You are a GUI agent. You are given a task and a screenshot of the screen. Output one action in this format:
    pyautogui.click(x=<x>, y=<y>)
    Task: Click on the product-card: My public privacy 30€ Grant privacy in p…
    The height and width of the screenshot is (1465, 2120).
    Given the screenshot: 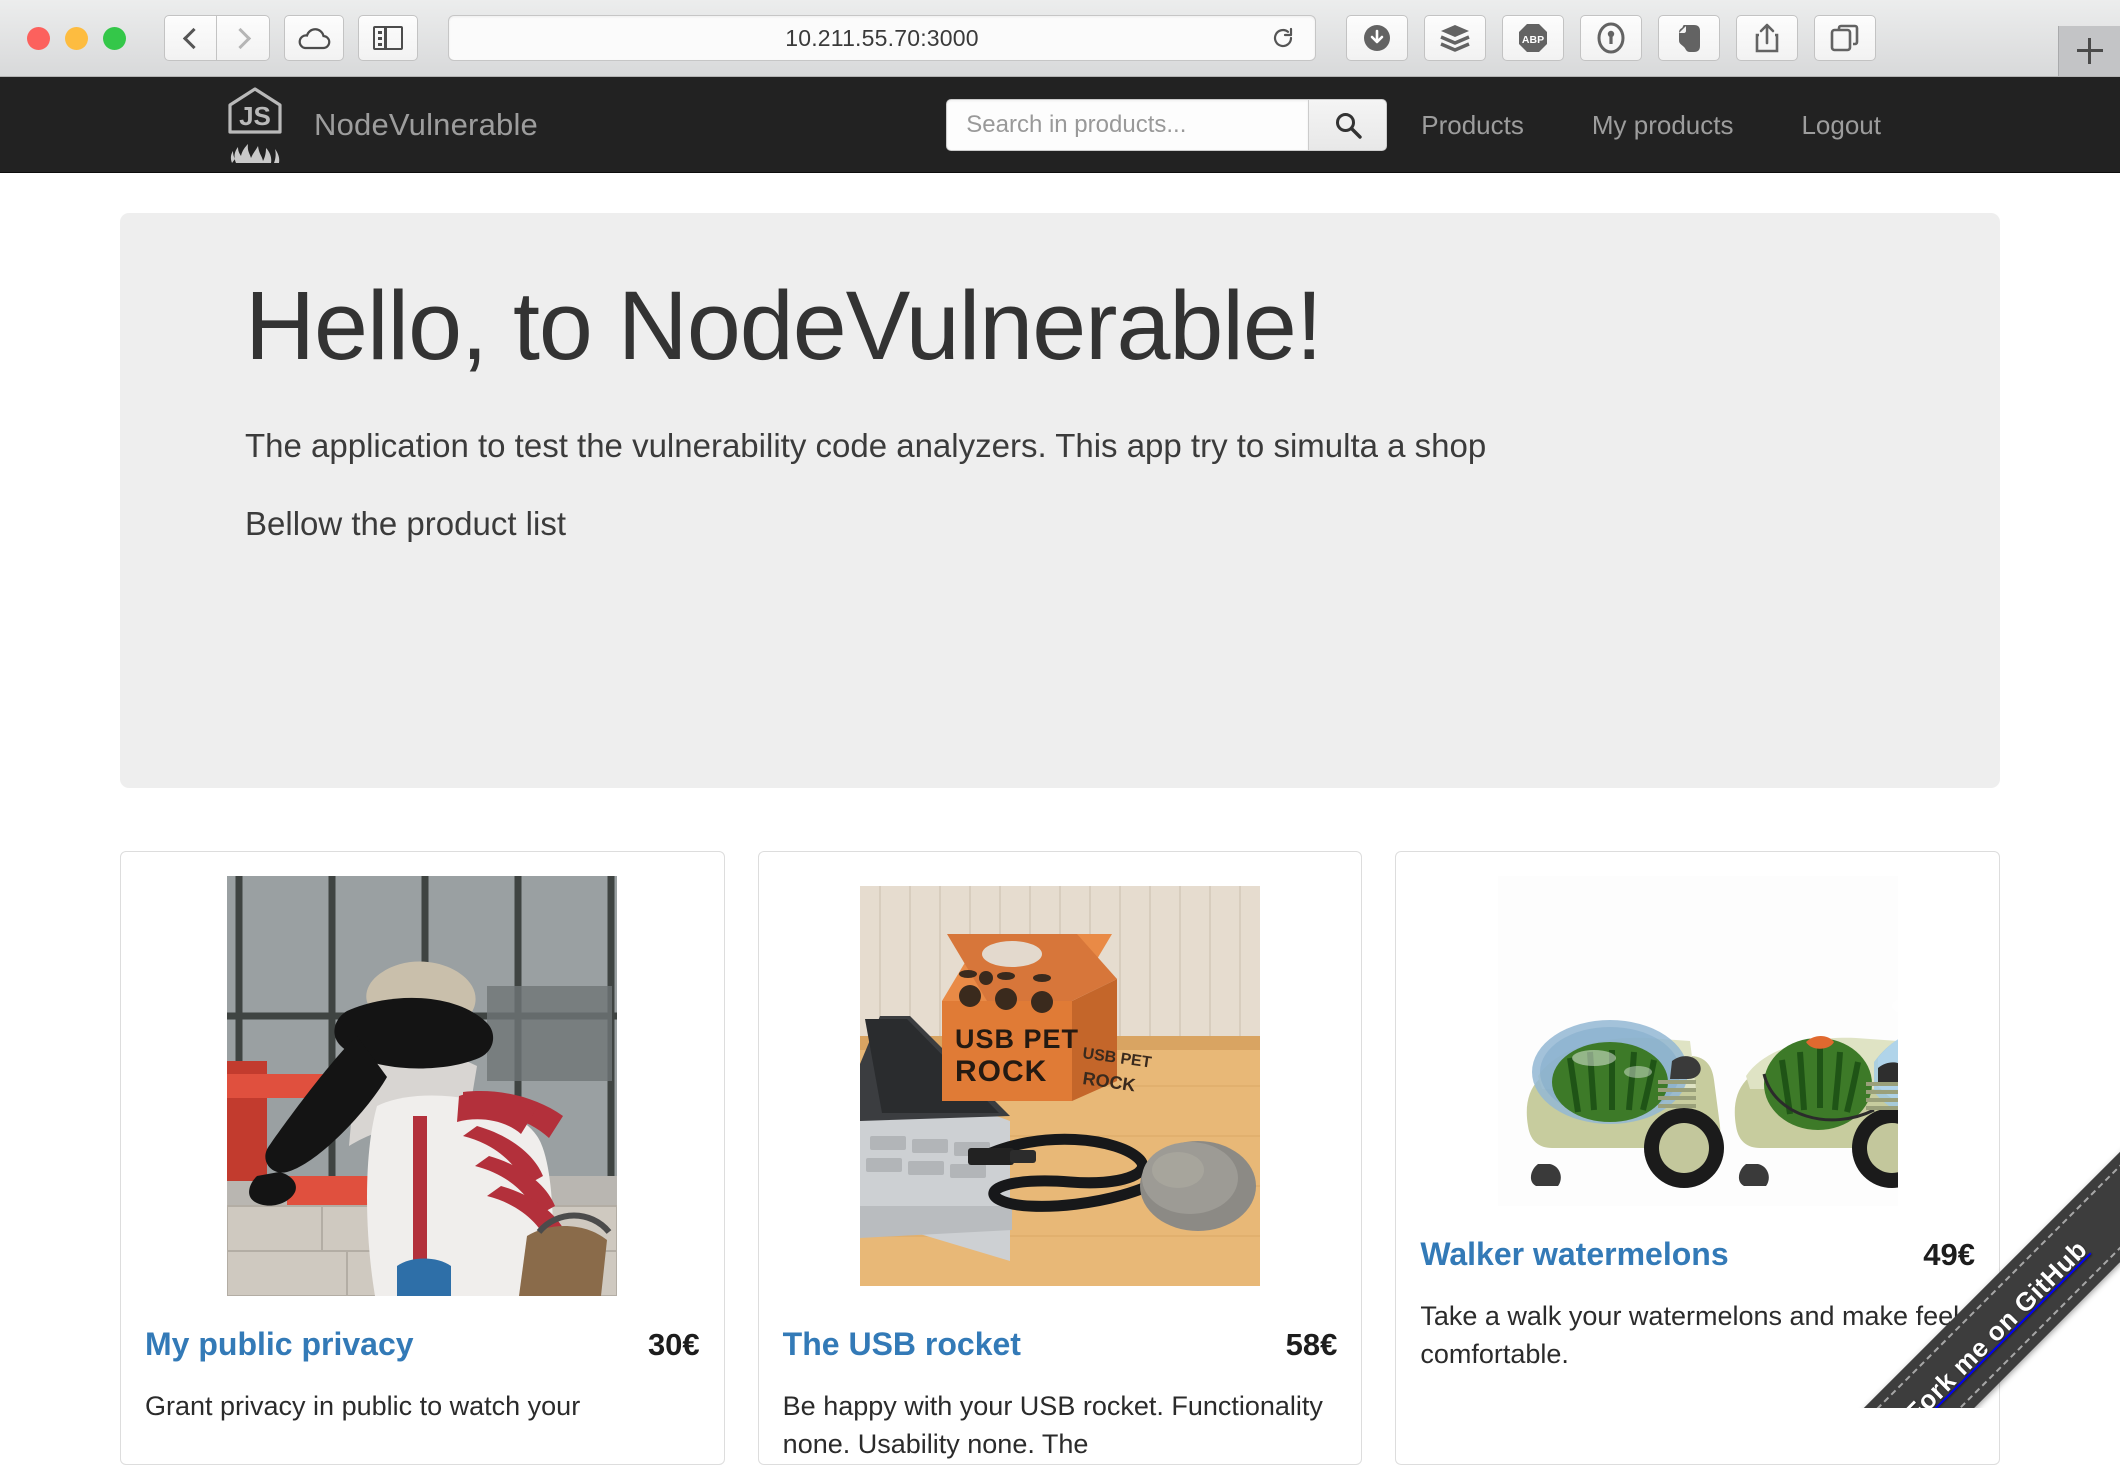 What is the action you would take?
    pyautogui.click(x=422, y=1158)
    